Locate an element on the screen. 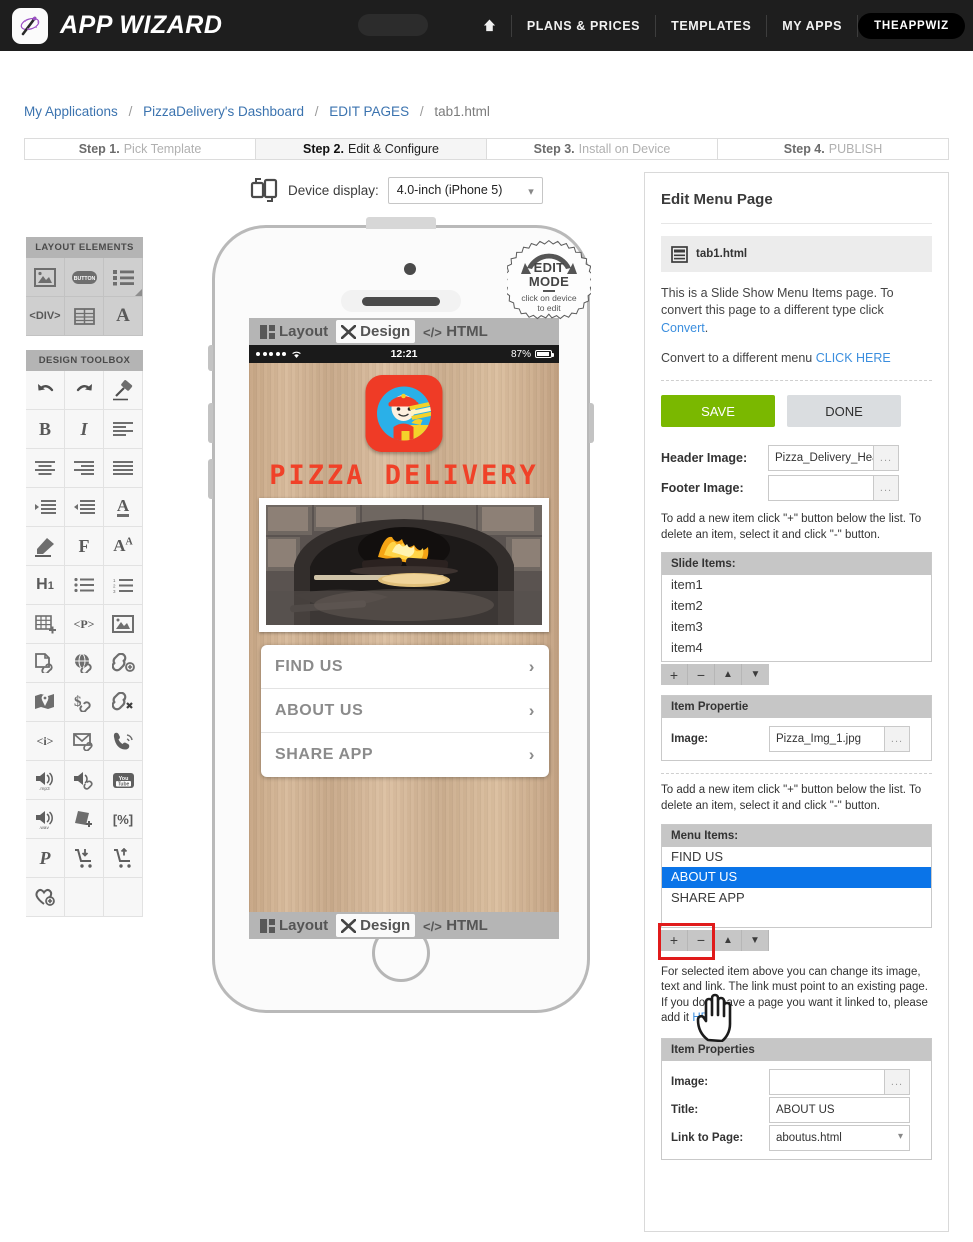  cart-add-icon is located at coordinates (84, 858).